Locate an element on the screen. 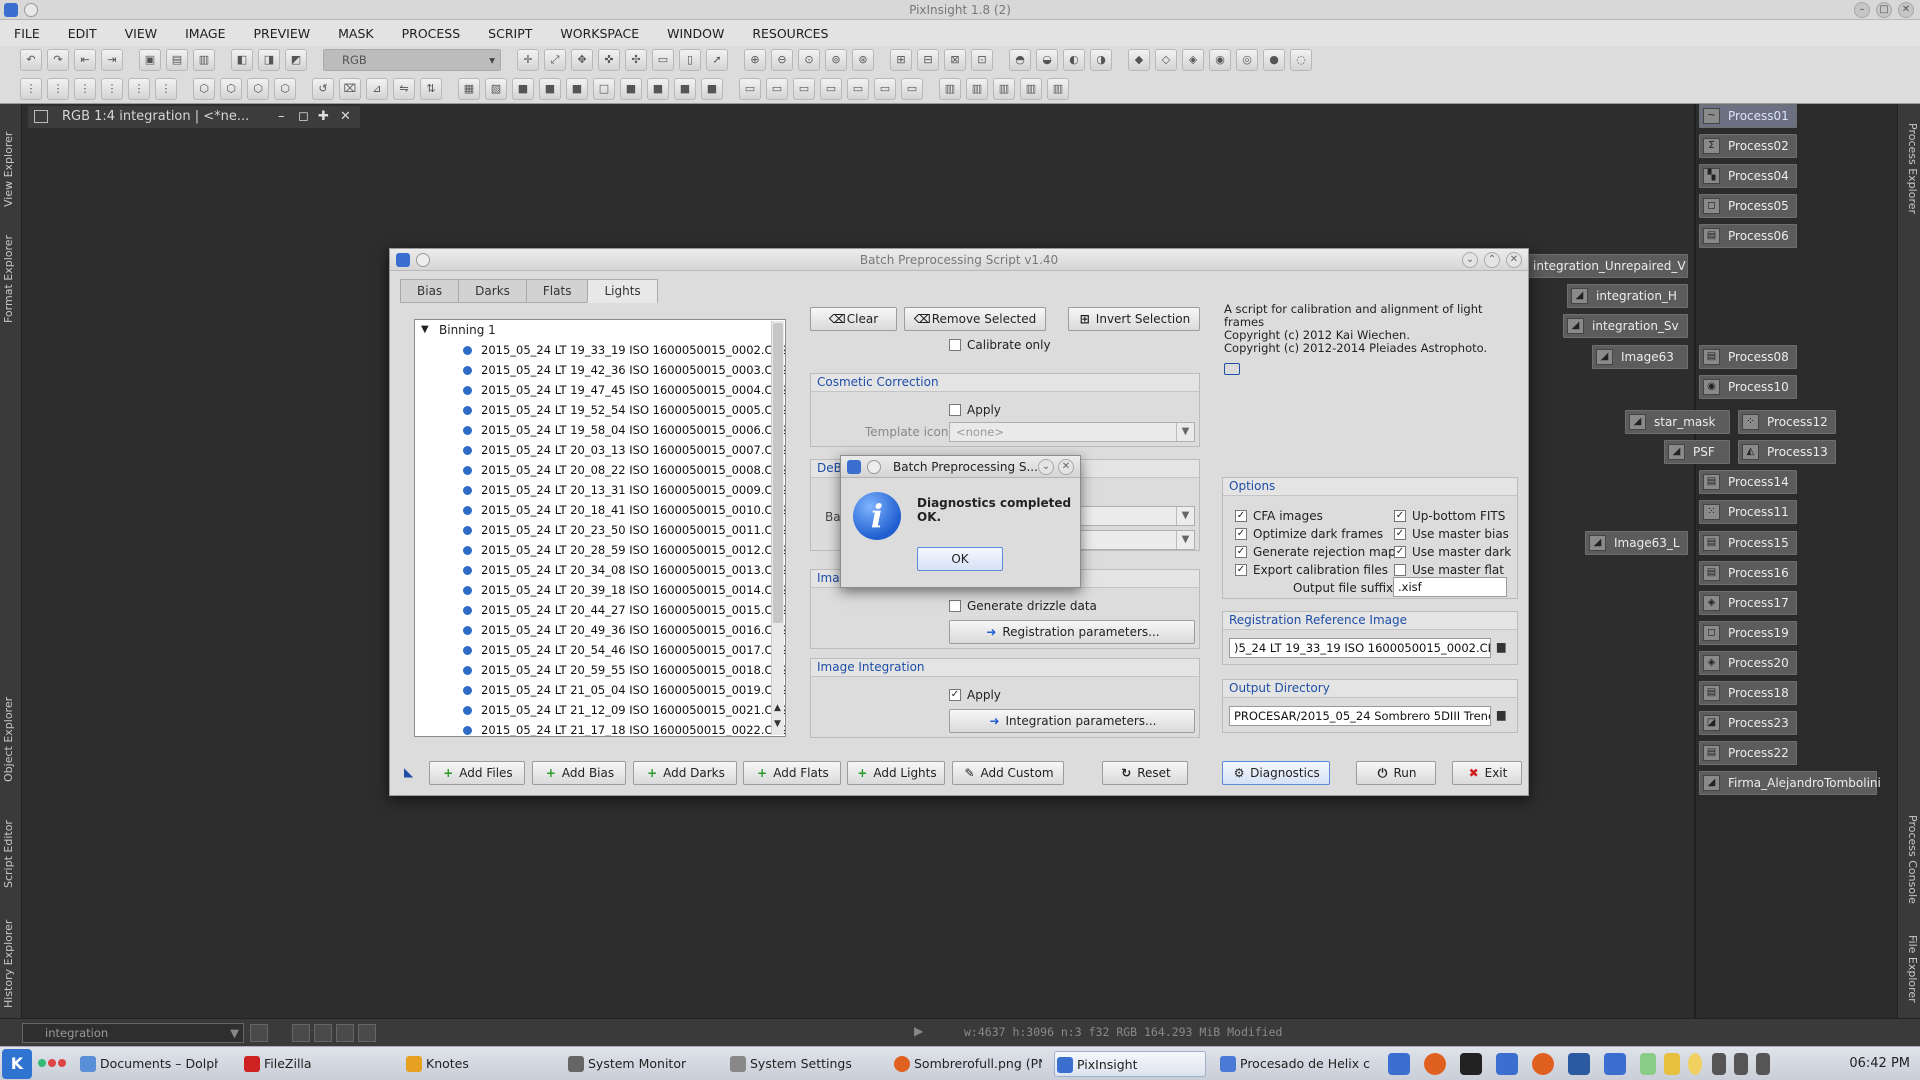 This screenshot has height=1080, width=1920. tree-group: ▼ Binning 1 is located at coordinates (600, 330).